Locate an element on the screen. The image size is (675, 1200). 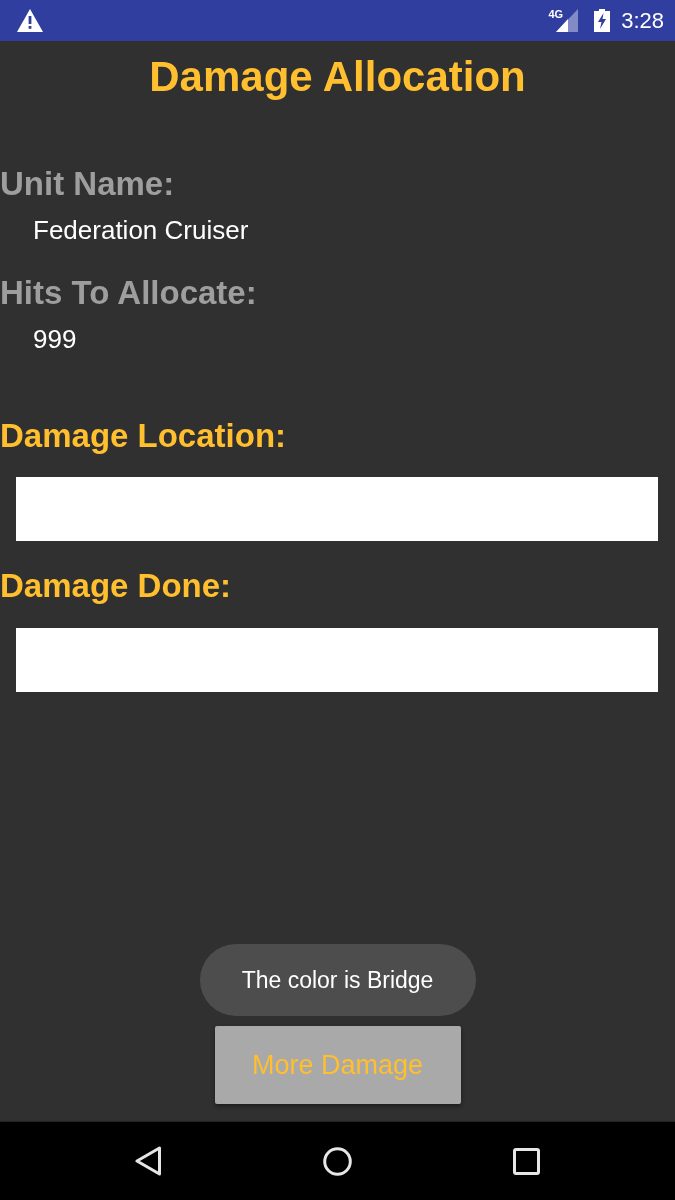
home-icon is located at coordinates (337, 1161).